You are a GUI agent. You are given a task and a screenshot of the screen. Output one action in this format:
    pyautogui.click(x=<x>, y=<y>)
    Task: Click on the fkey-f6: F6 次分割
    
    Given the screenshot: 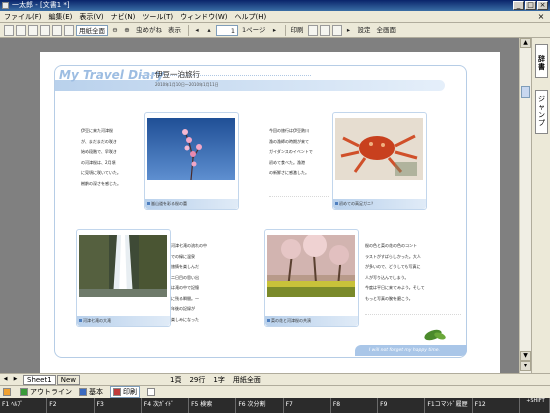 What is the action you would take?
    pyautogui.click(x=260, y=405)
    